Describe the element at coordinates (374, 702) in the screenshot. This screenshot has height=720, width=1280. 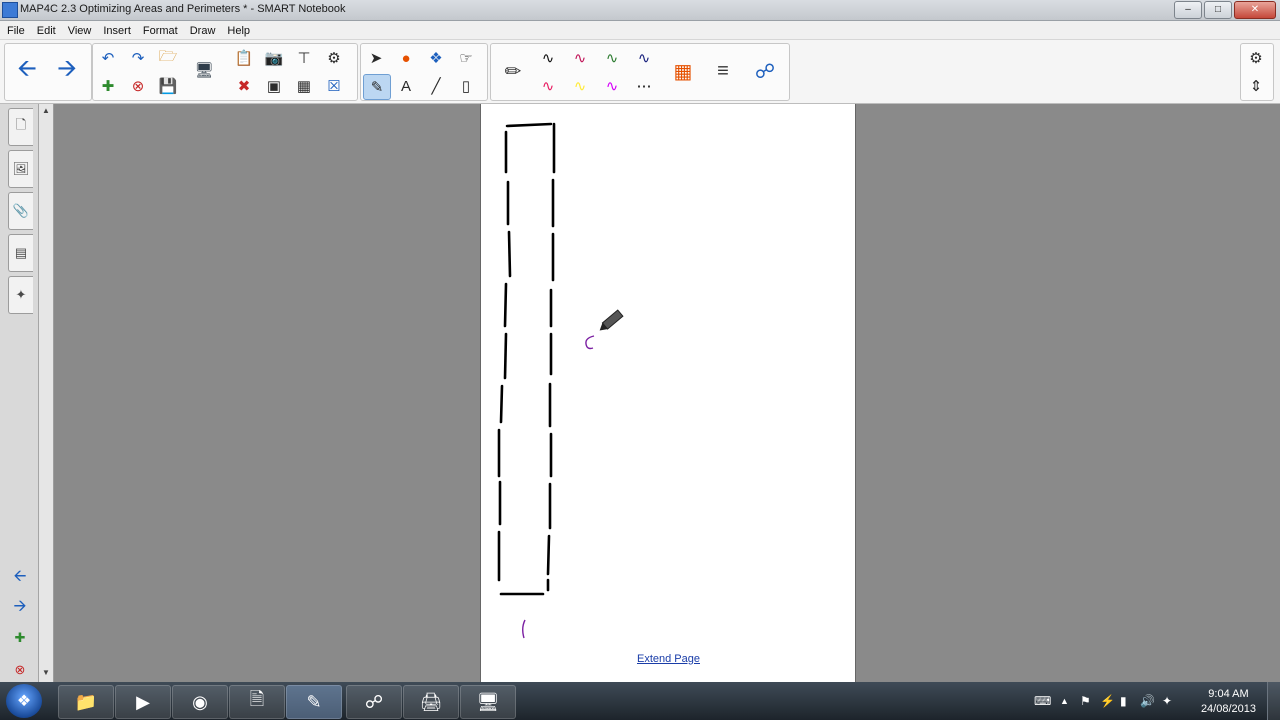
I see `recorder-icon: ☍` at that location.